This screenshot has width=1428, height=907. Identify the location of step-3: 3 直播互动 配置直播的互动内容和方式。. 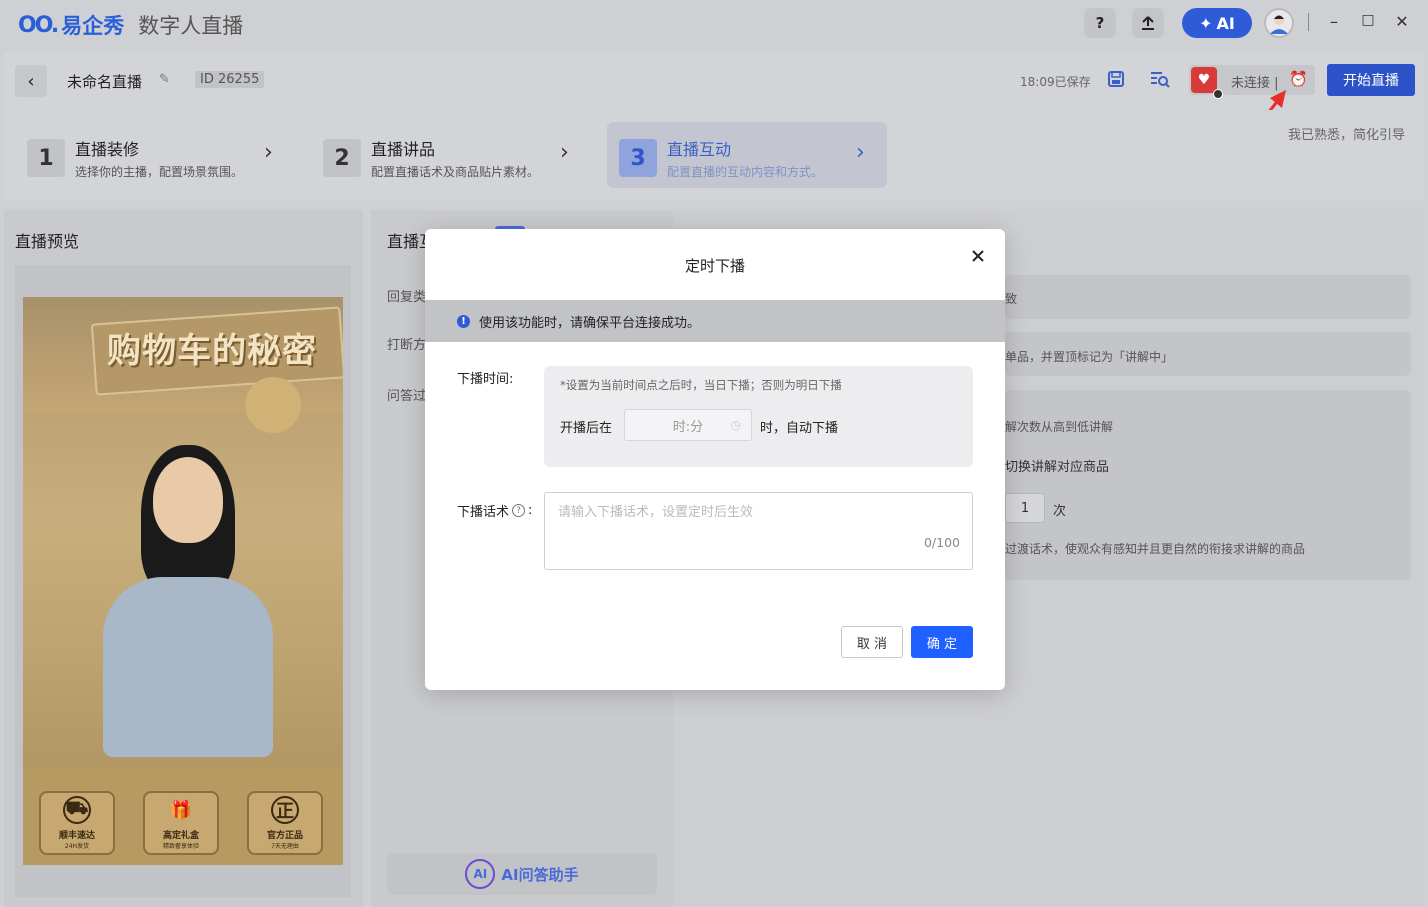
(721, 158).